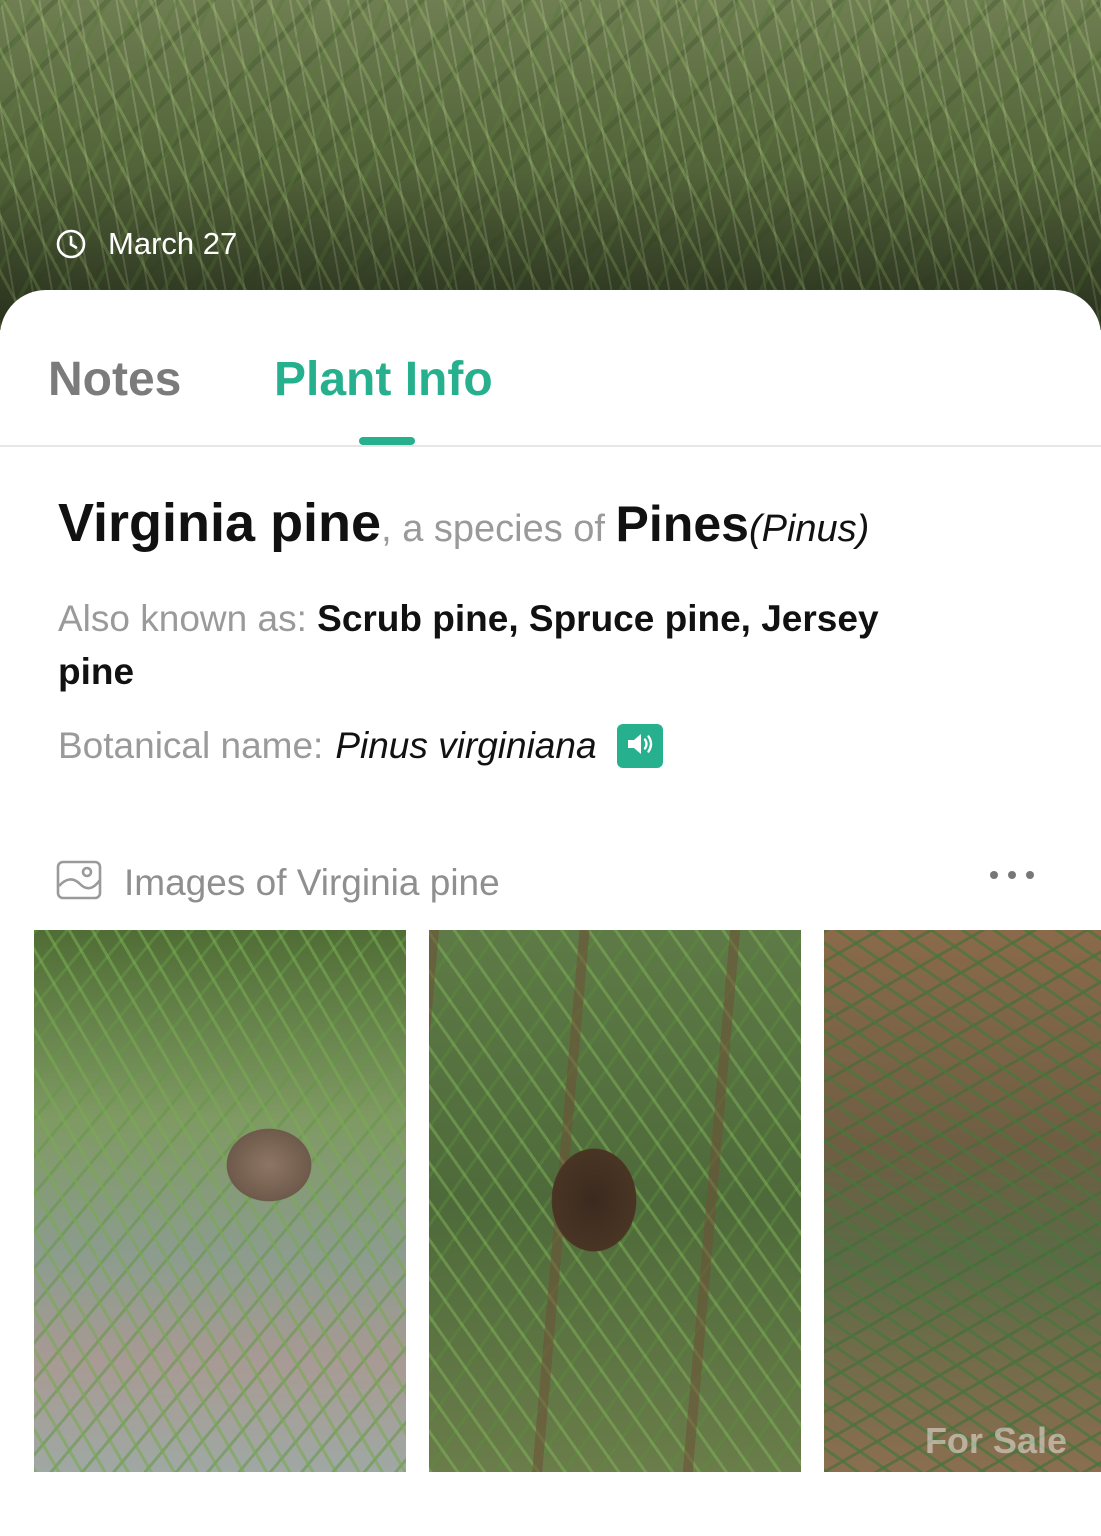 This screenshot has height=1536, width=1101. What do you see at coordinates (71, 244) in the screenshot?
I see `clock-icon` at bounding box center [71, 244].